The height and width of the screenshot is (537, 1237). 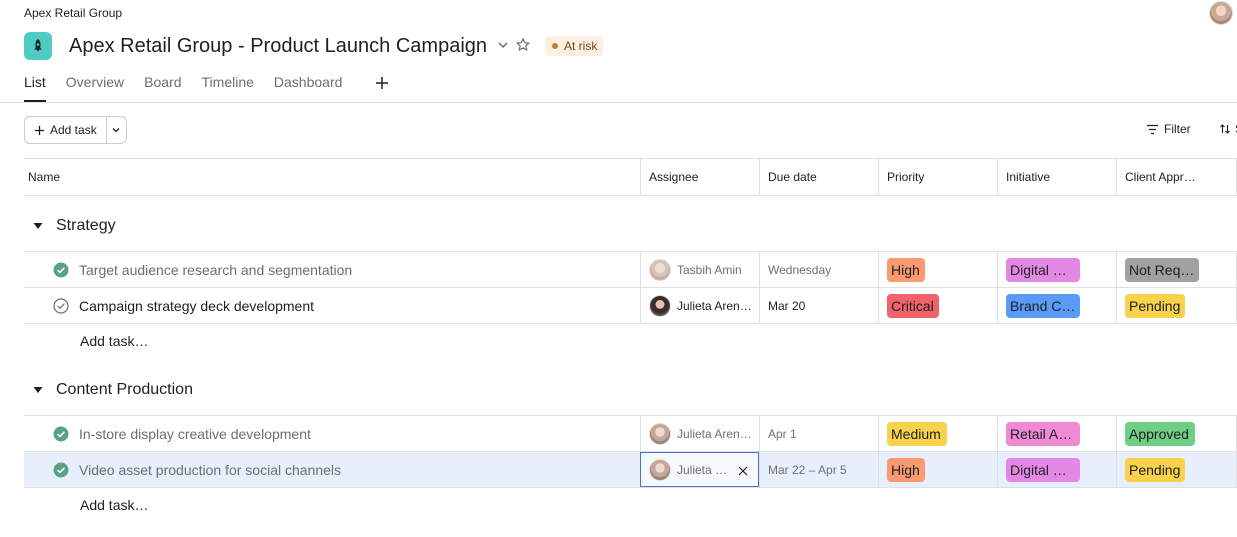 What do you see at coordinates (124, 389) in the screenshot?
I see `section-title: Content Production` at bounding box center [124, 389].